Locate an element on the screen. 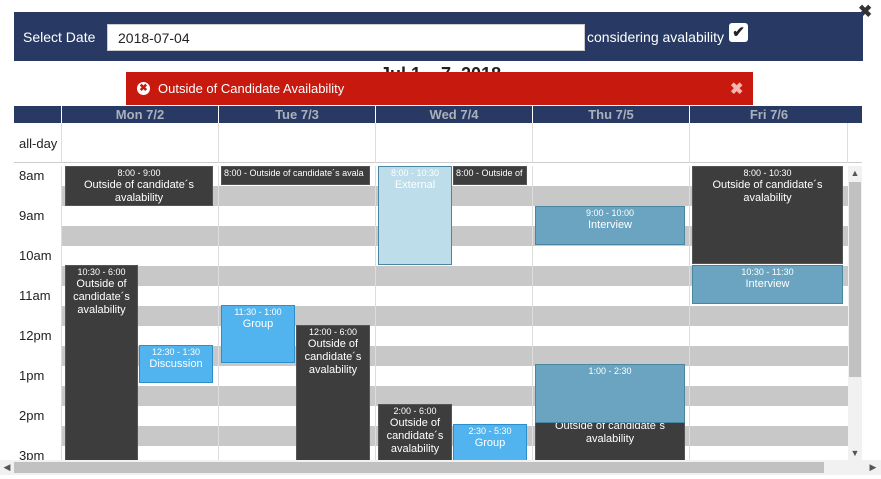 Image resolution: width=881 pixels, height=479 pixels. calendar-event: 12:30 - 1:30 Discussion is located at coordinates (176, 364).